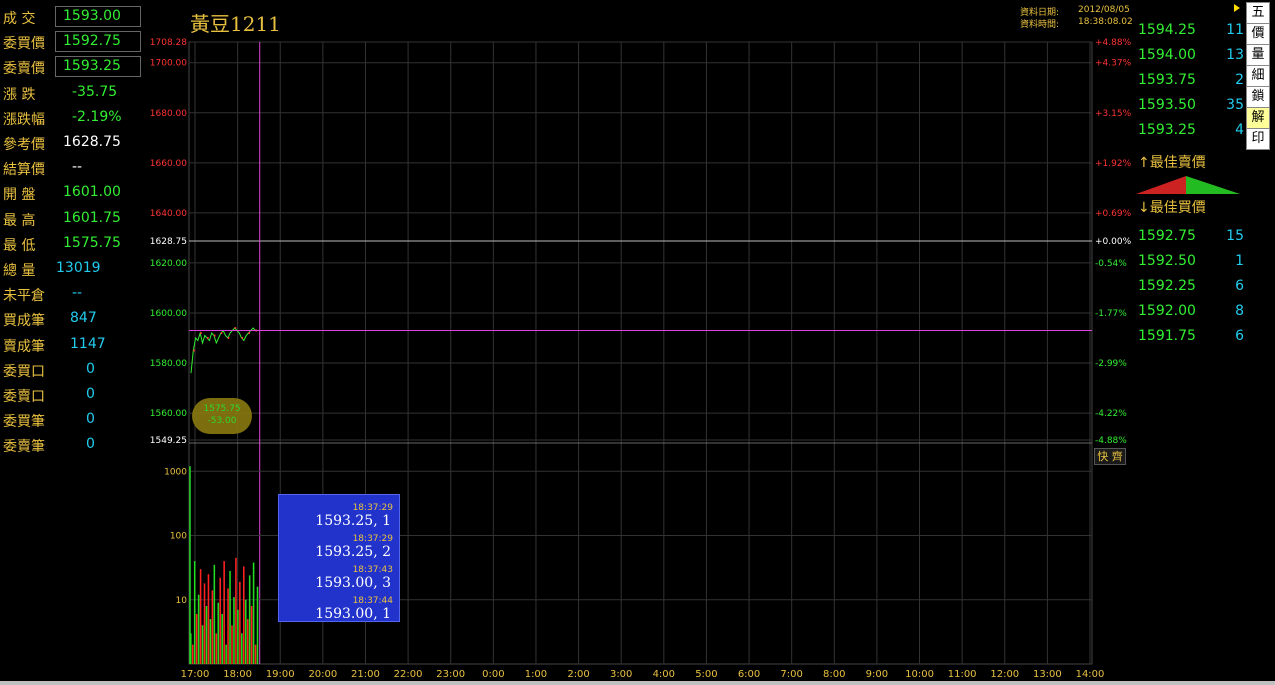 The image size is (1275, 685). Describe the element at coordinates (1235, 236) in the screenshot. I see `book-qty: 15` at that location.